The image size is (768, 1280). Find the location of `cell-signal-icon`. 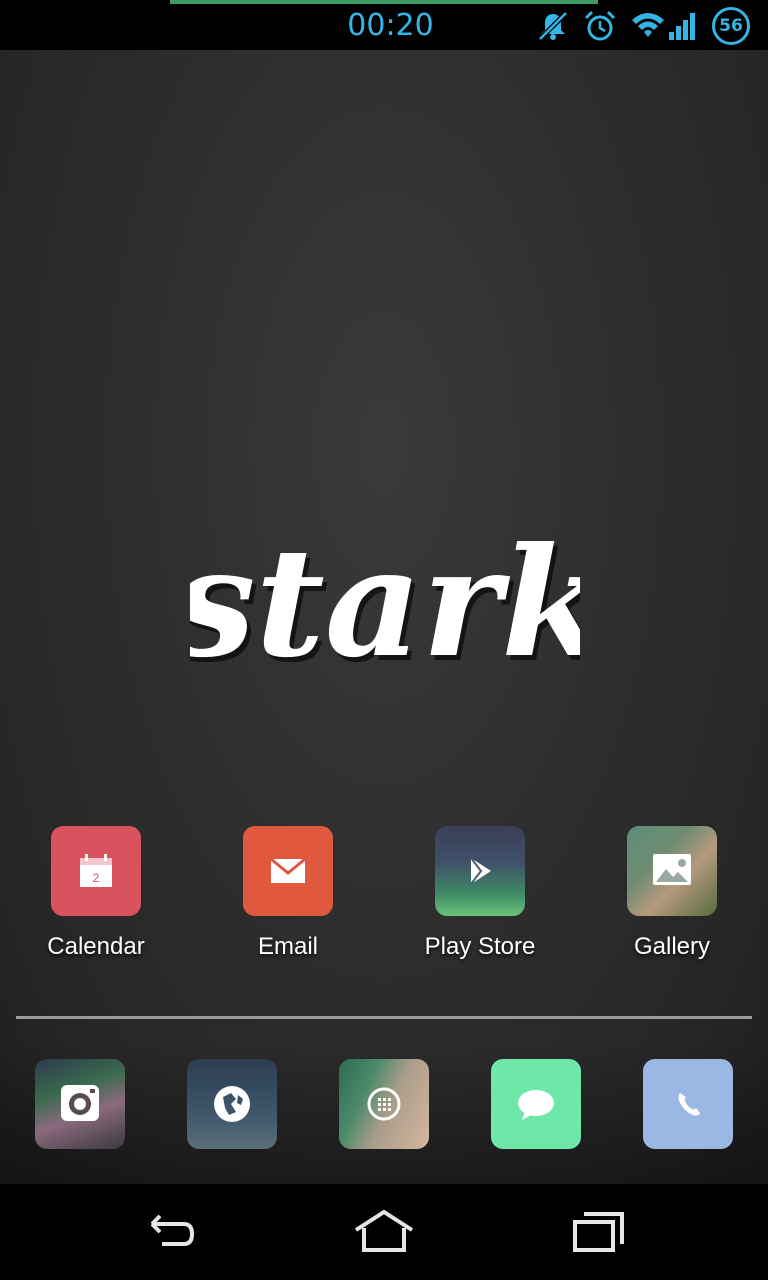

cell-signal-icon is located at coordinates (682, 26).